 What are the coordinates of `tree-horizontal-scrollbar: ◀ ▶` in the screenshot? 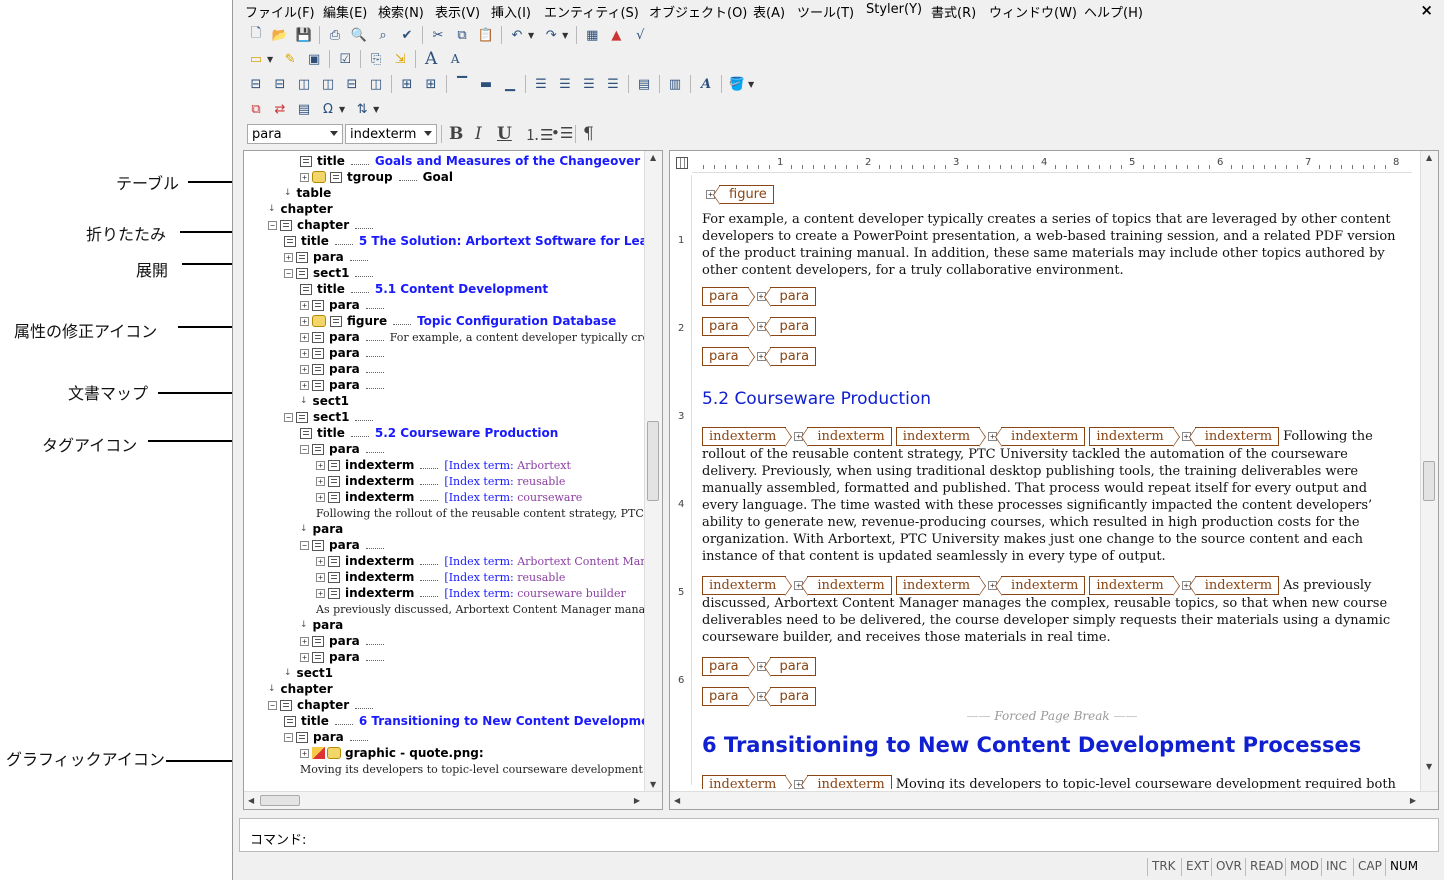 It's located at (453, 800).